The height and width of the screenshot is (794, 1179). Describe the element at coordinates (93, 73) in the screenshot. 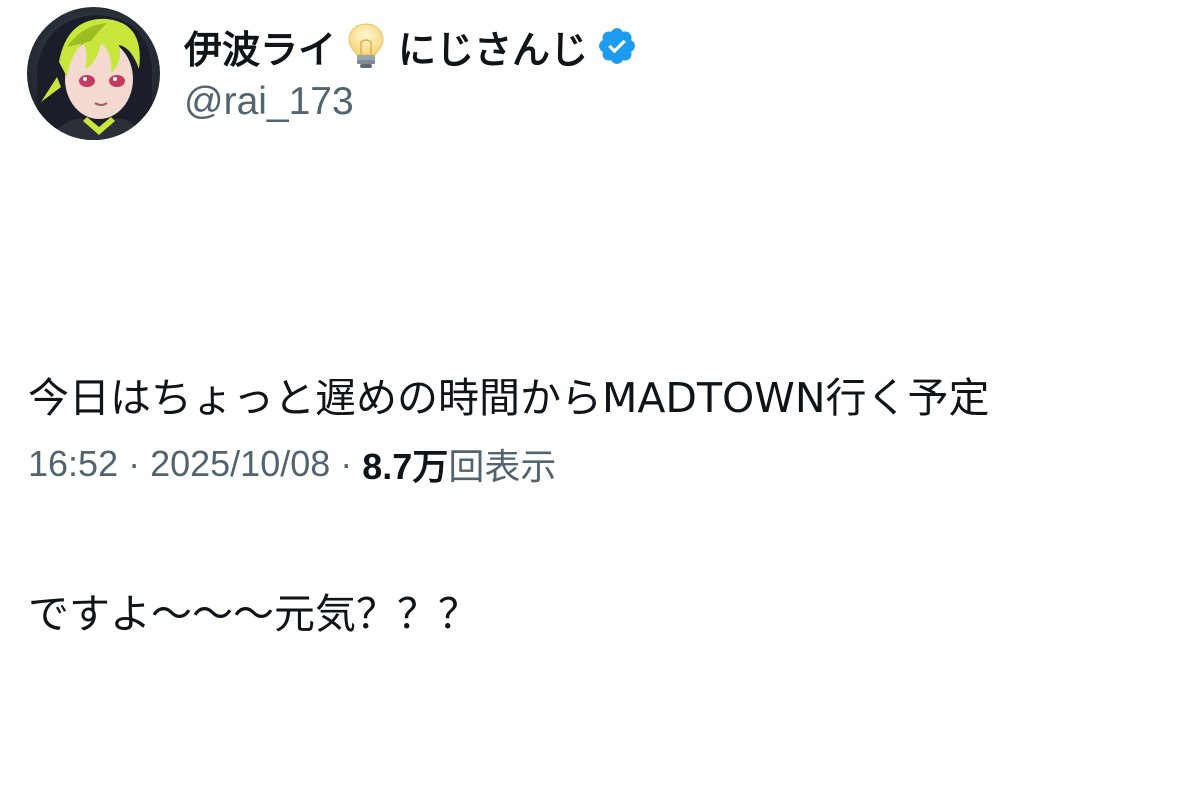

I see `avatar` at that location.